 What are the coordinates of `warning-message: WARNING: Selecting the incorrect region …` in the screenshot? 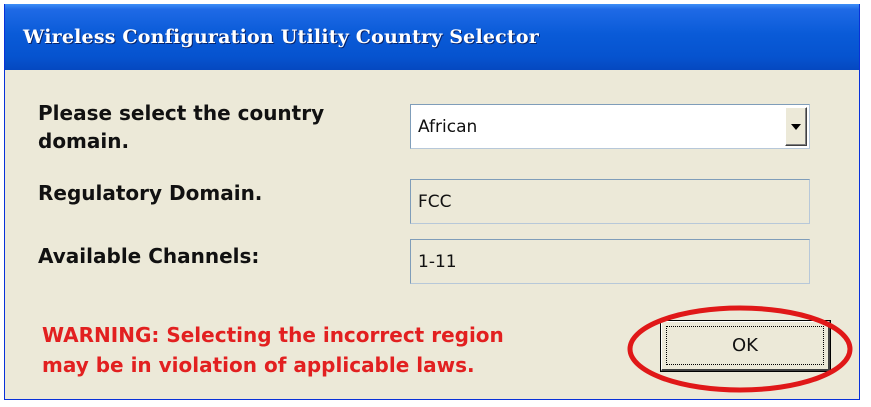 It's located at (273, 350).